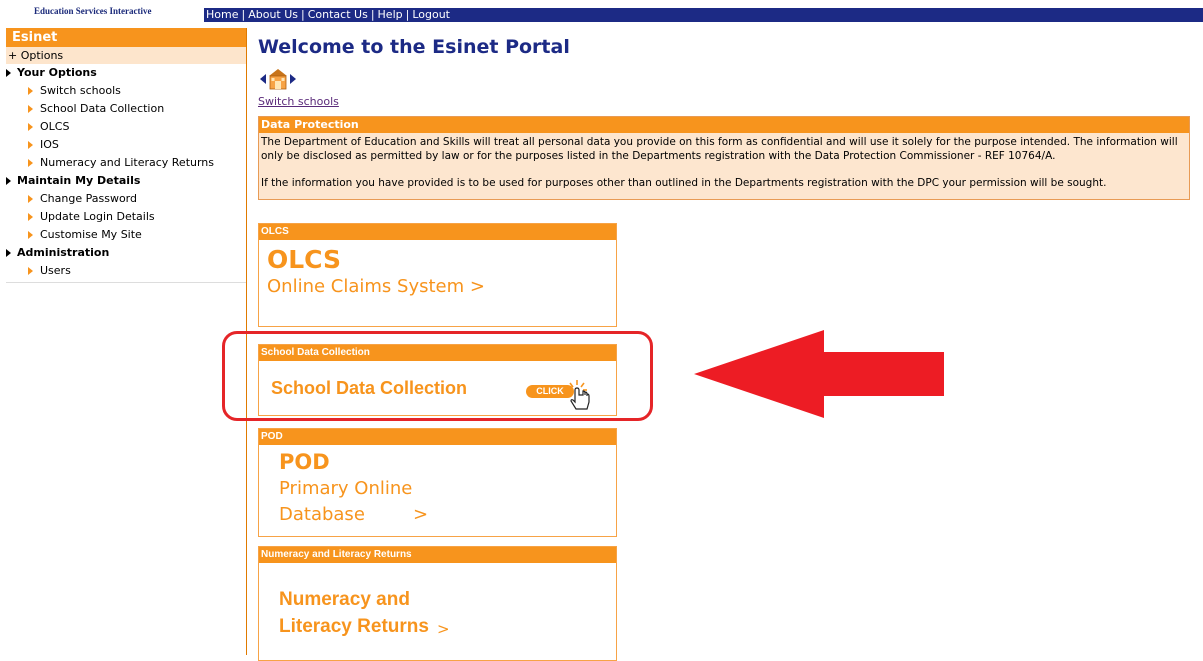 Image resolution: width=1203 pixels, height=661 pixels. What do you see at coordinates (703, 15) in the screenshot?
I see `top-nav: Home | About Us | Contact Us | Help | Logout` at bounding box center [703, 15].